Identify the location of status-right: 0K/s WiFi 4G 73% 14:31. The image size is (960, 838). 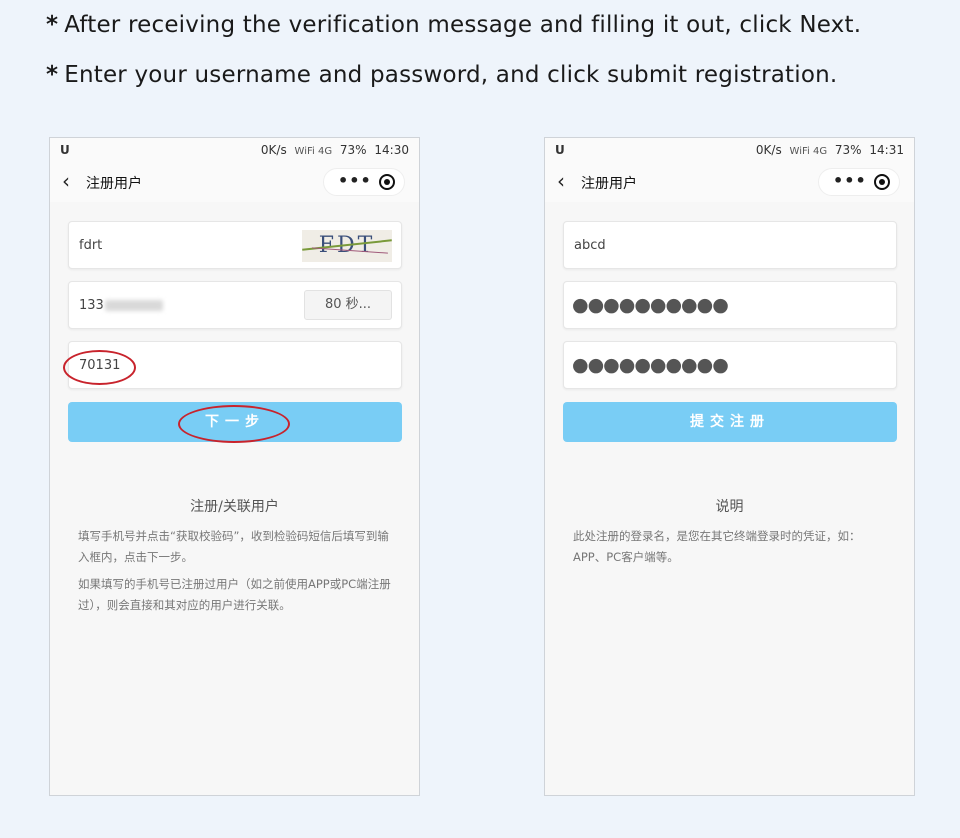
(828, 150).